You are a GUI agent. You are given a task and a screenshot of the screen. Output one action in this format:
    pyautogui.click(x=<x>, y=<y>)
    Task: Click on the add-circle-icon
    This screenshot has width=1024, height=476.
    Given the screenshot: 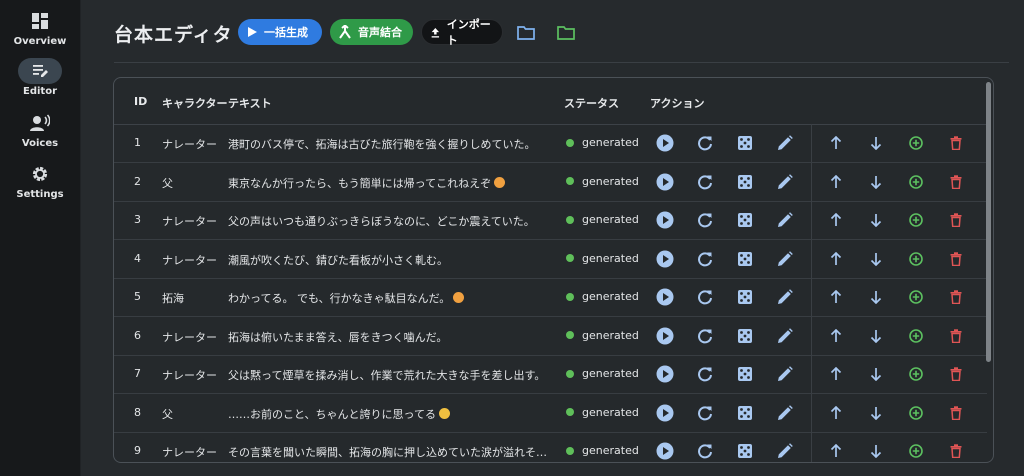 What is the action you would take?
    pyautogui.click(x=916, y=181)
    